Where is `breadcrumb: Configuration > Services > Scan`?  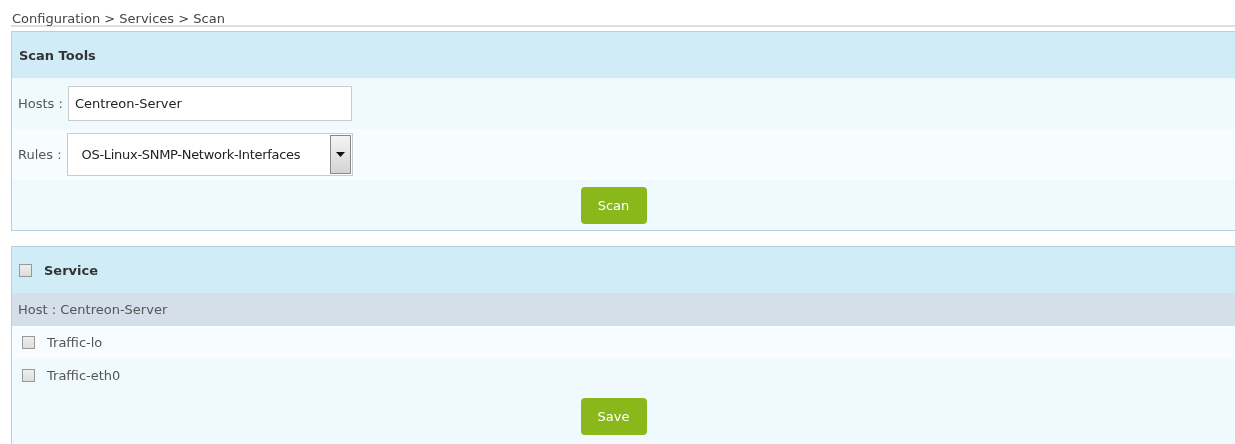 breadcrumb: Configuration > Services > Scan is located at coordinates (118, 18).